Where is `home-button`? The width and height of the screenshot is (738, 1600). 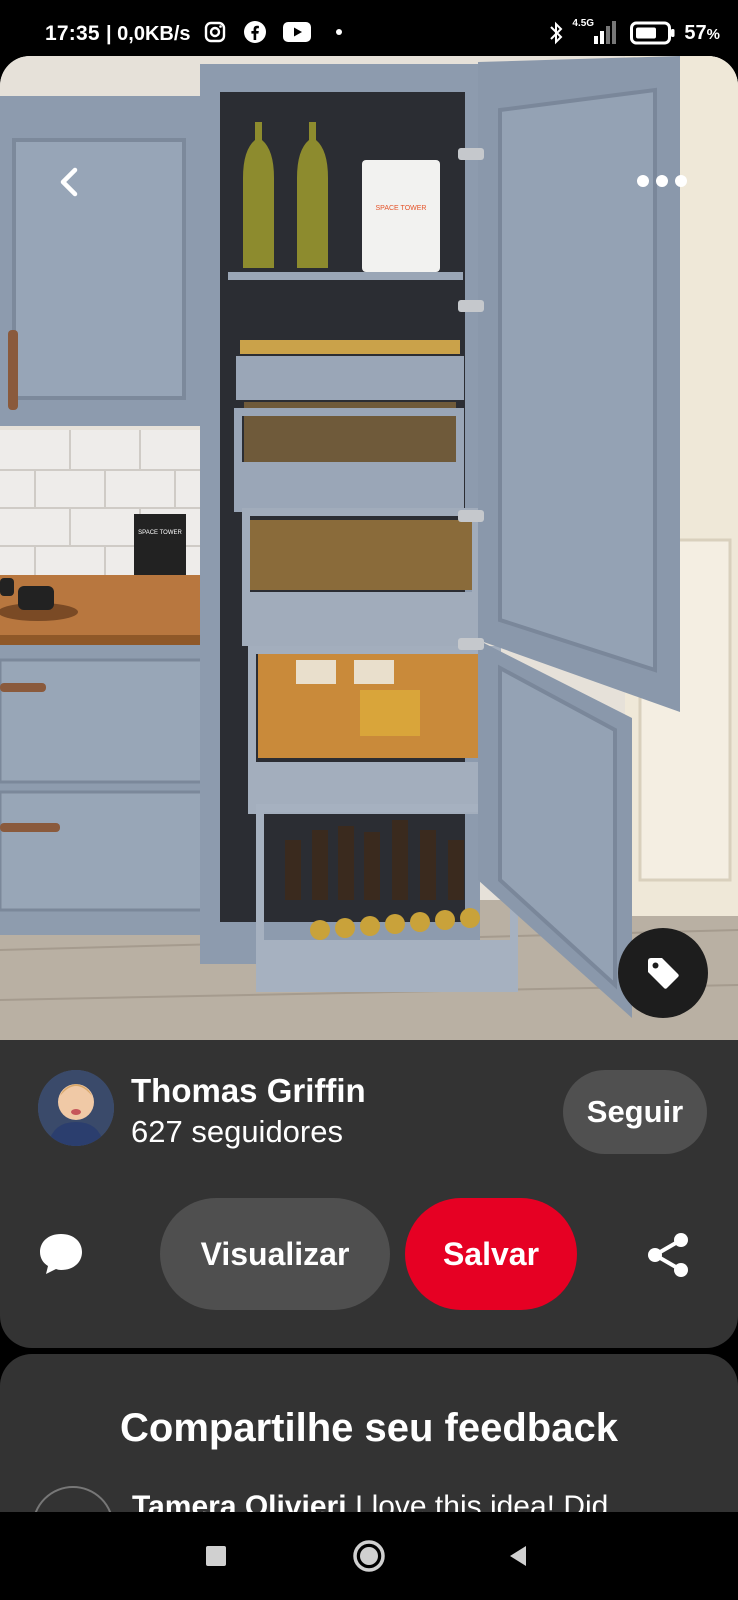
home-button is located at coordinates (369, 1556).